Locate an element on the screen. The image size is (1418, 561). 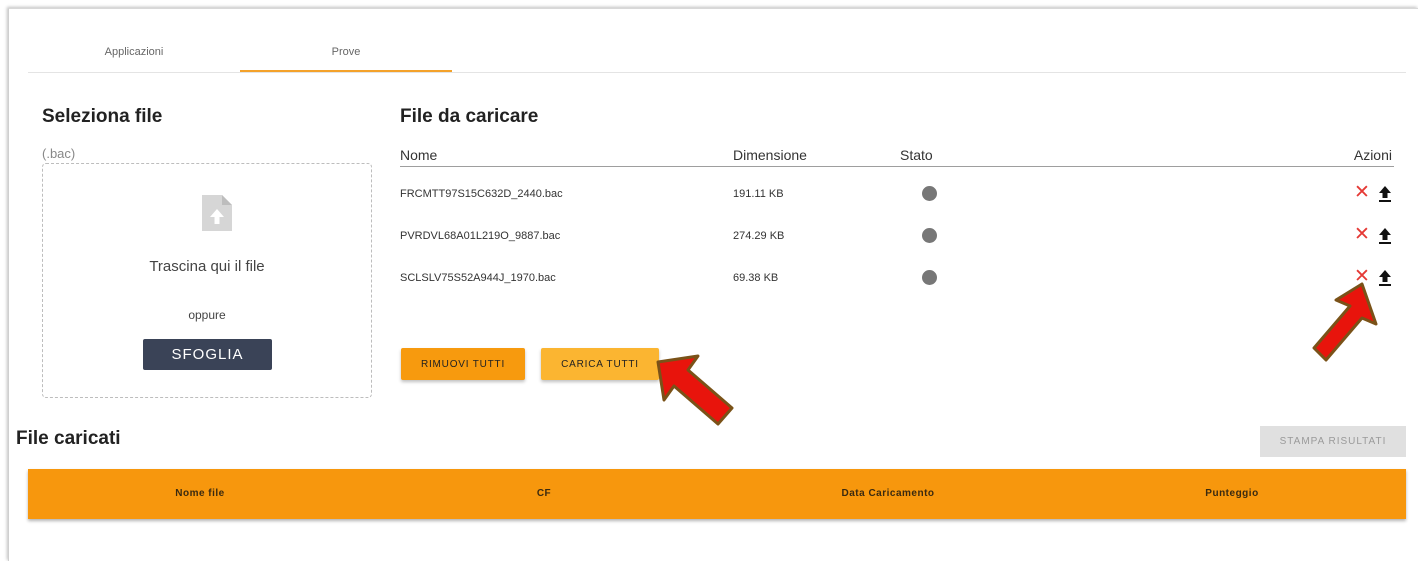
column-header-score: Punteggio is located at coordinates (1232, 494).